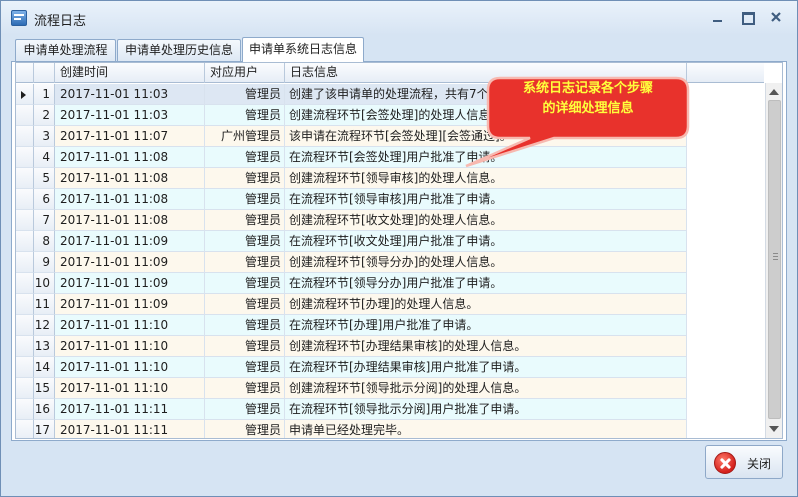 The image size is (798, 497). I want to click on log-info-cell: 创建流程环节[办理]的处理人信息。, so click(486, 304).